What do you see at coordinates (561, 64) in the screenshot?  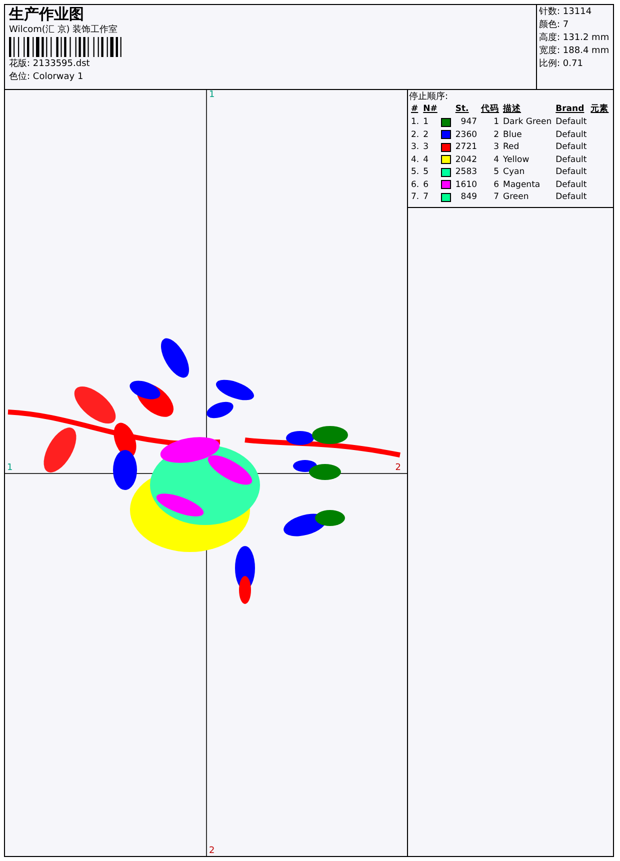 I see `stat-text: 比例: 0.71` at bounding box center [561, 64].